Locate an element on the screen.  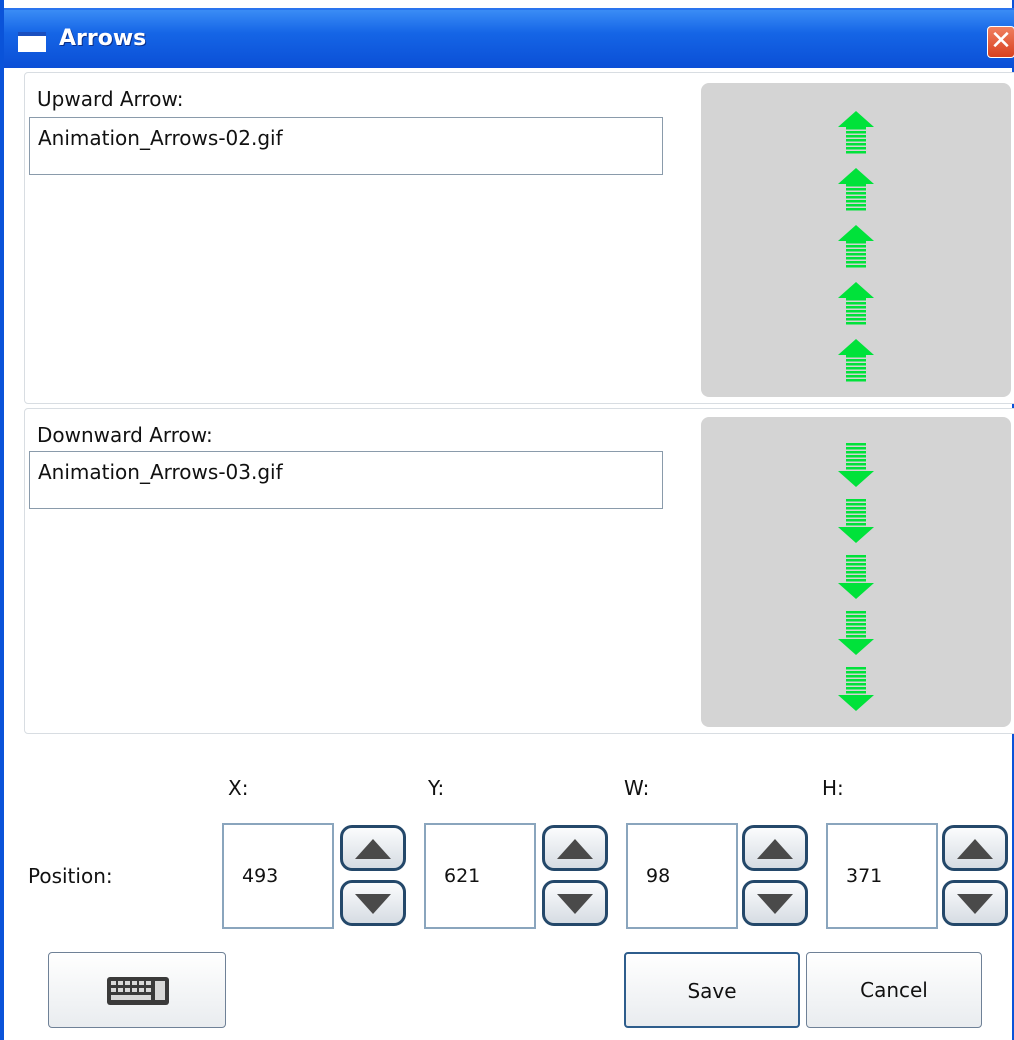
w-increment-button is located at coordinates (775, 848).